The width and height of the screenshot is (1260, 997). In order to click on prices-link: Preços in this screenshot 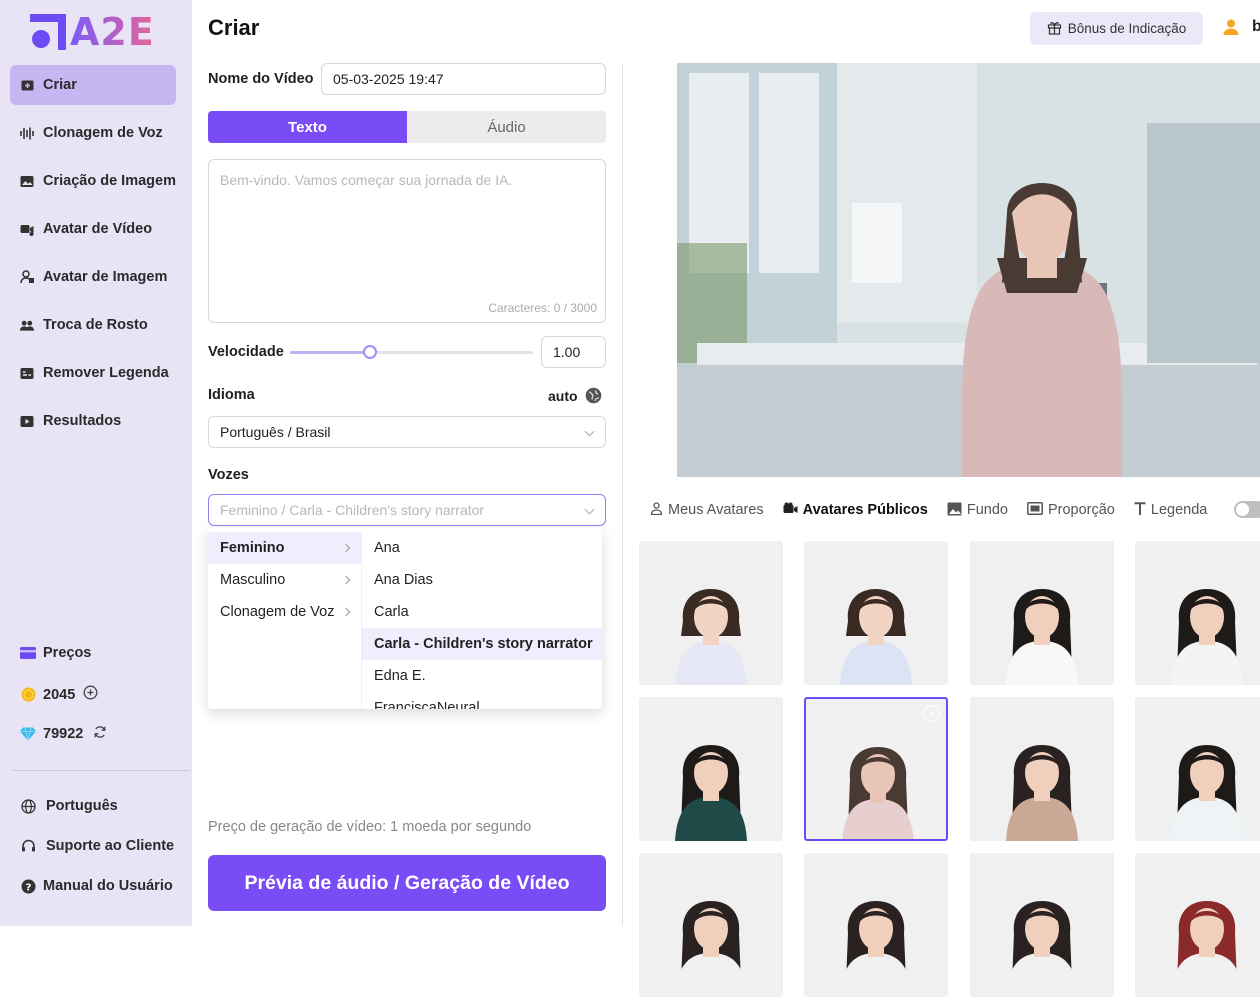, I will do `click(55, 653)`.